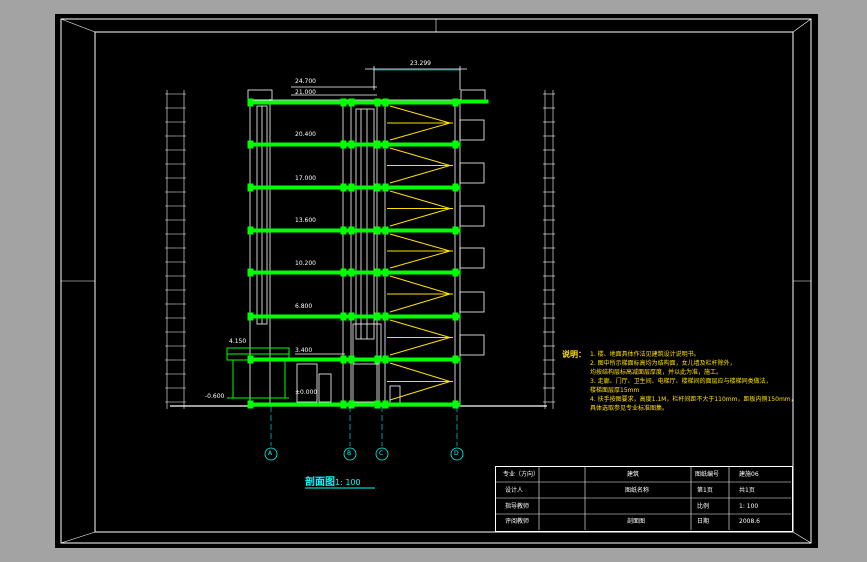  What do you see at coordinates (705, 490) in the screenshot?
I see `tb-page: 第1页` at bounding box center [705, 490].